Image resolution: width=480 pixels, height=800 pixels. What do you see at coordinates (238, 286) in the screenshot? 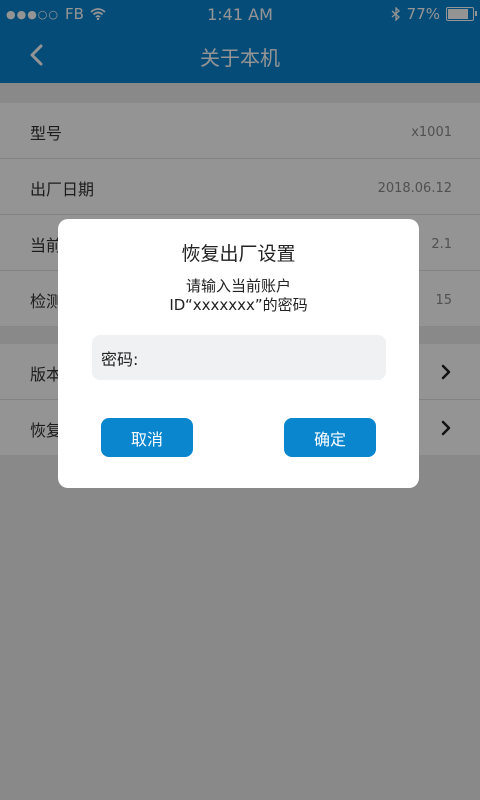
I see `dialog-message-line1: 请输入当前账户` at bounding box center [238, 286].